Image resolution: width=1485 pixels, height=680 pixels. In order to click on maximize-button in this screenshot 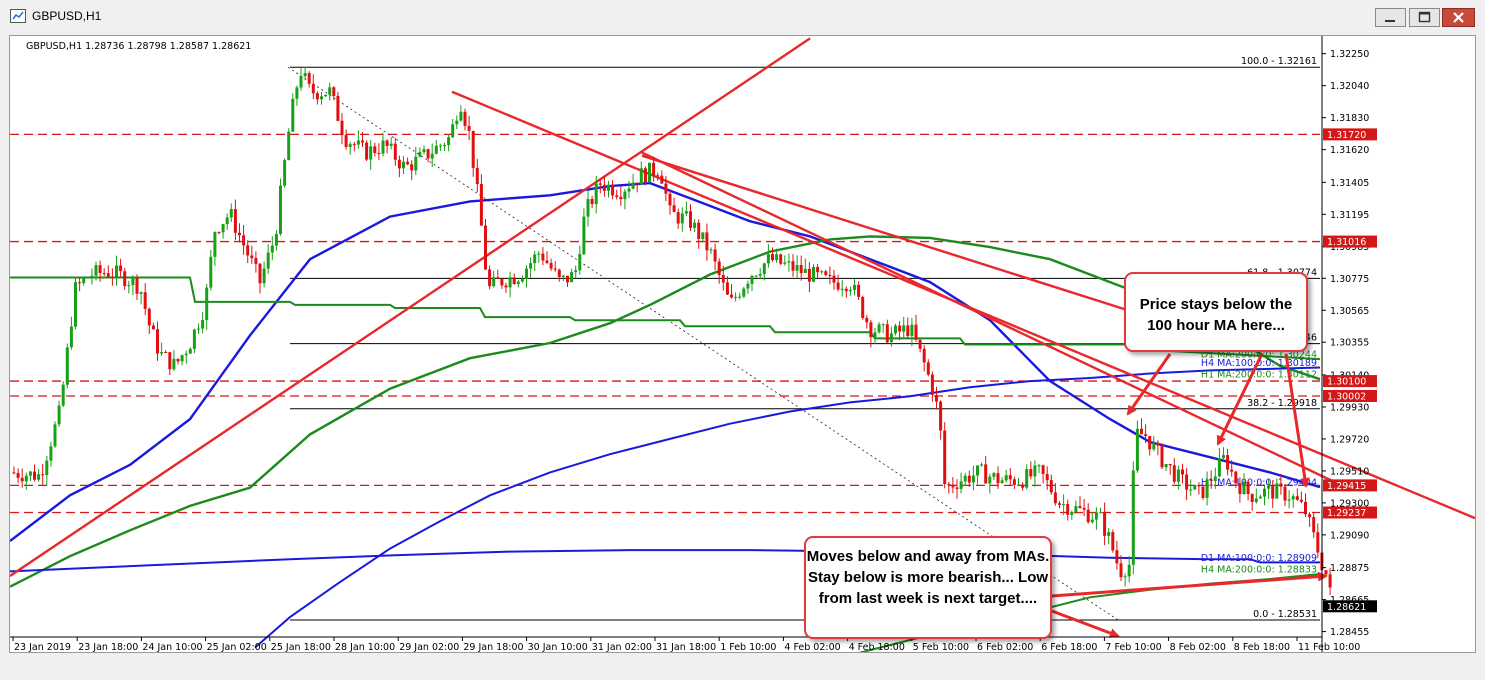, I will do `click(1424, 17)`.